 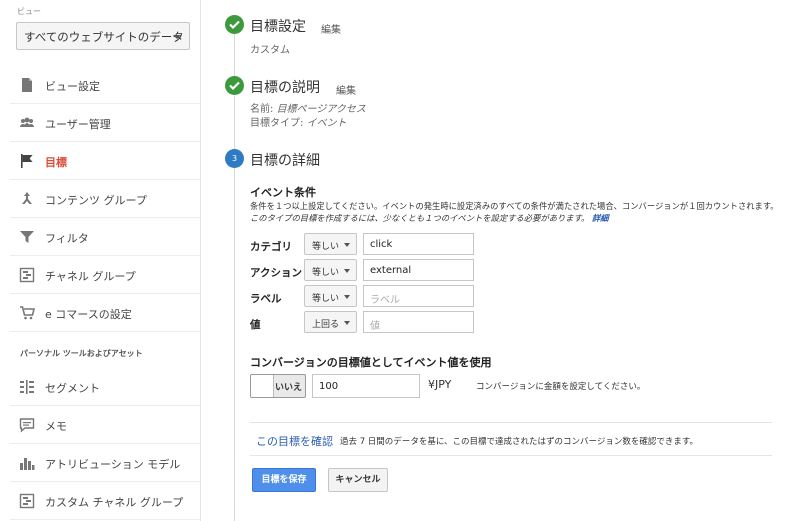 What do you see at coordinates (56, 426) in the screenshot?
I see `sidebar-item-label: メモ` at bounding box center [56, 426].